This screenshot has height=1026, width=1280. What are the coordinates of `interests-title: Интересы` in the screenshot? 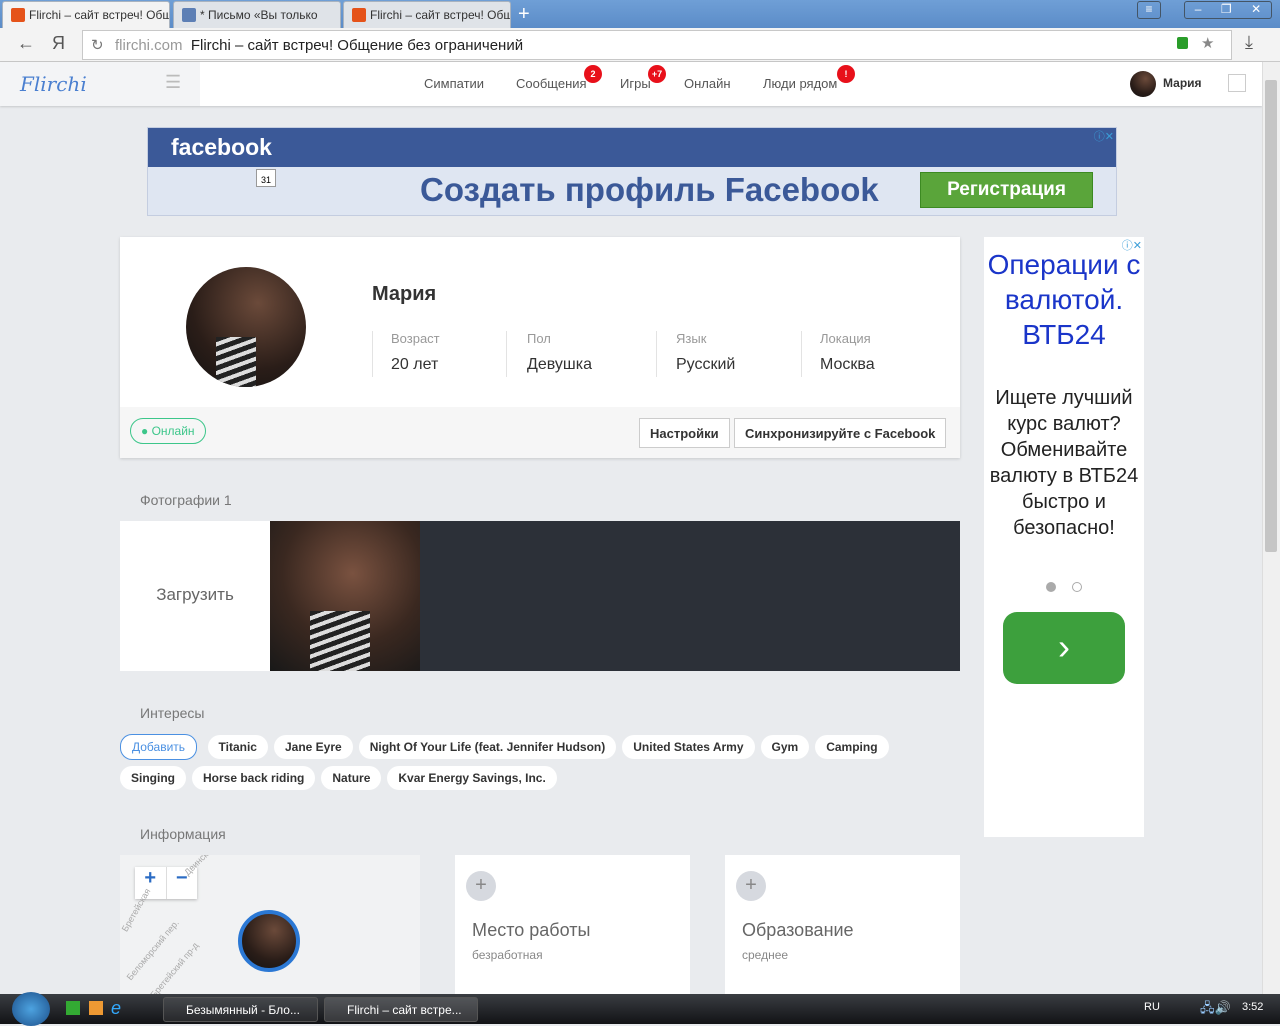 It's located at (172, 713).